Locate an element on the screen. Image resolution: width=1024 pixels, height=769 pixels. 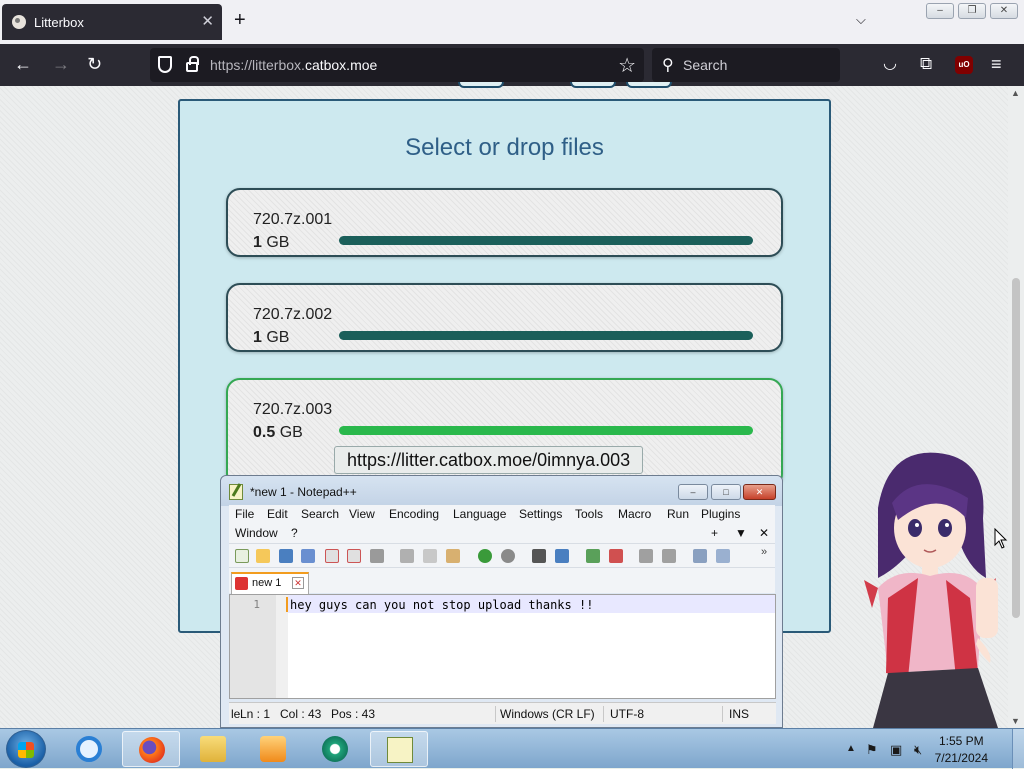
network-icon: ▣ is located at coordinates (896, 750).